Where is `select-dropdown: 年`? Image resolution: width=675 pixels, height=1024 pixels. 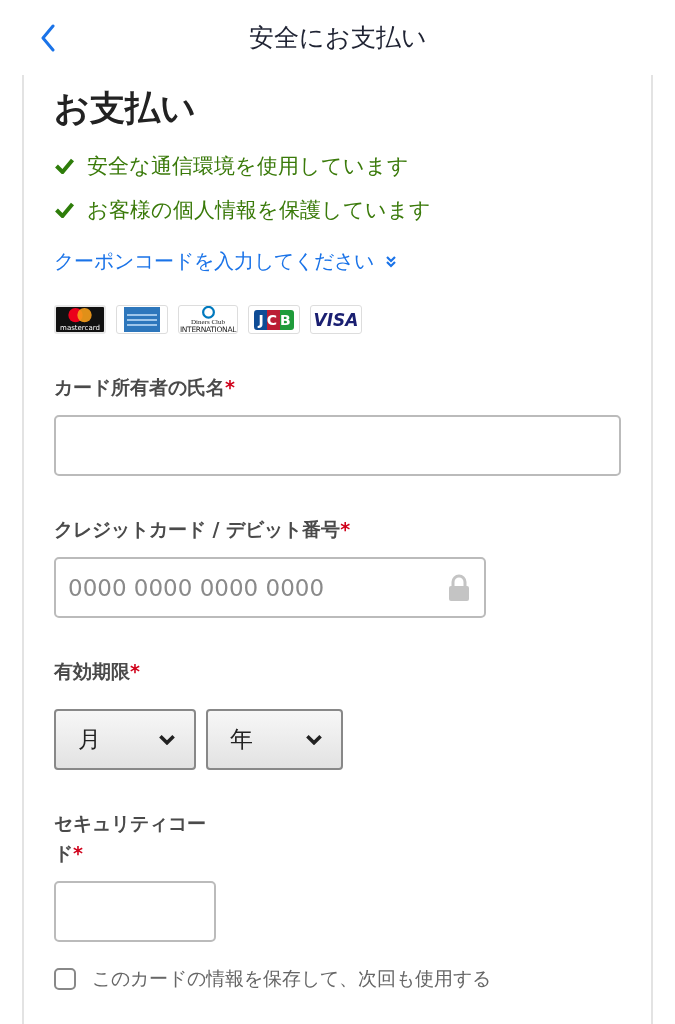 select-dropdown: 年 is located at coordinates (274, 739).